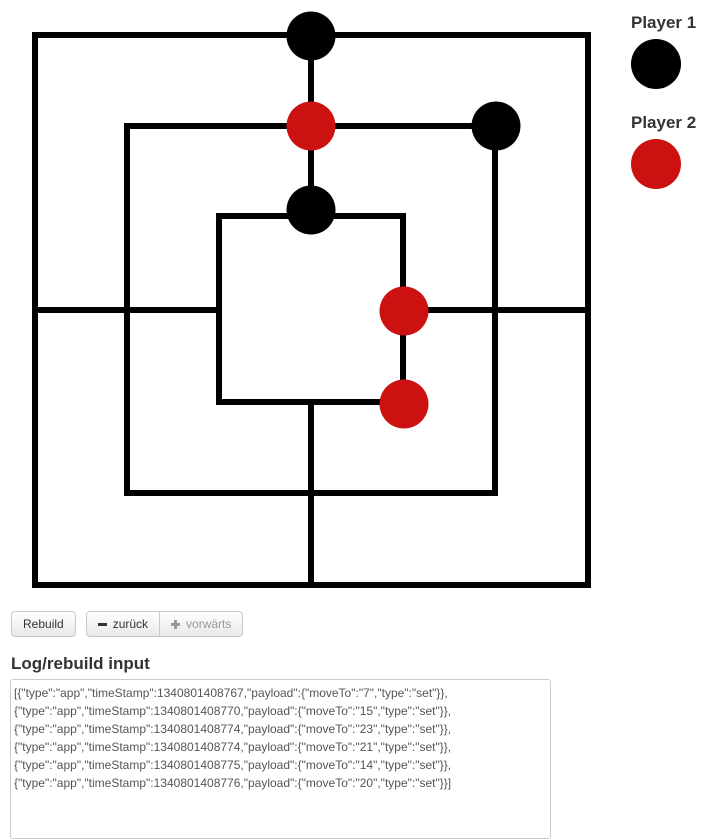 The width and height of the screenshot is (720, 839). I want to click on minus-icon, so click(102, 624).